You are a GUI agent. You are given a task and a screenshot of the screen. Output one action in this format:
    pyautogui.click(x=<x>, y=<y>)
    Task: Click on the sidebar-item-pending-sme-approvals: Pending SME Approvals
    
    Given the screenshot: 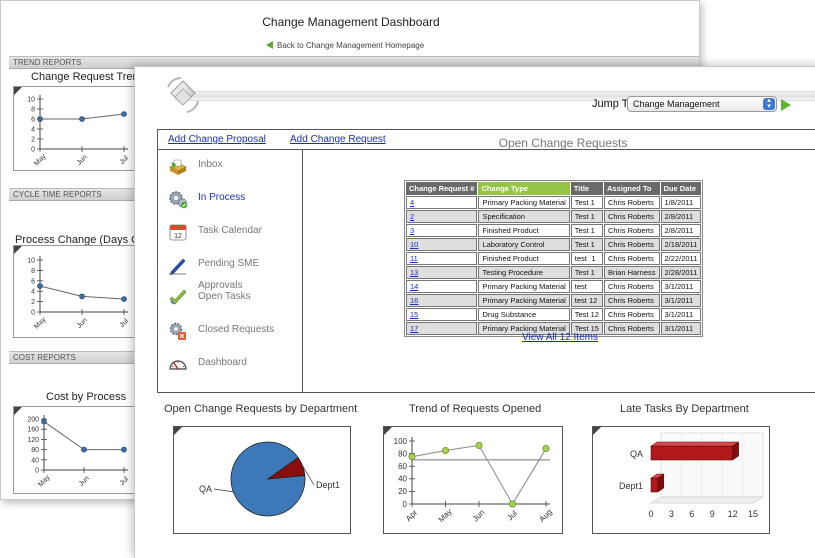 What is the action you would take?
    pyautogui.click(x=234, y=272)
    